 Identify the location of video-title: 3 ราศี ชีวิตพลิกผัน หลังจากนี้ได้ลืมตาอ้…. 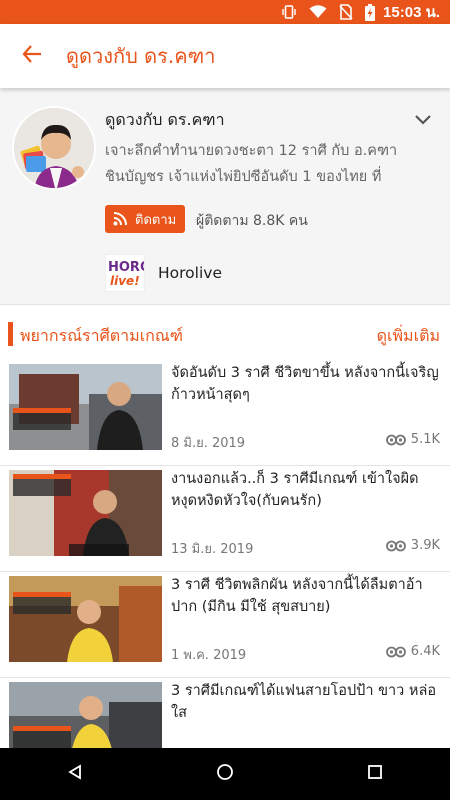
(297, 596).